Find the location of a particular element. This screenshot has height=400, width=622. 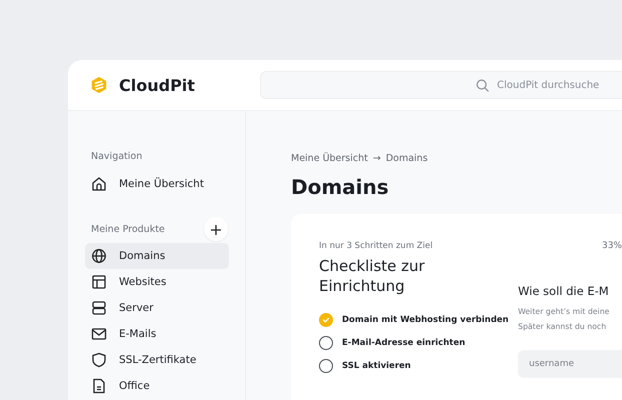

sidebar-item: E-Mails is located at coordinates (157, 334).